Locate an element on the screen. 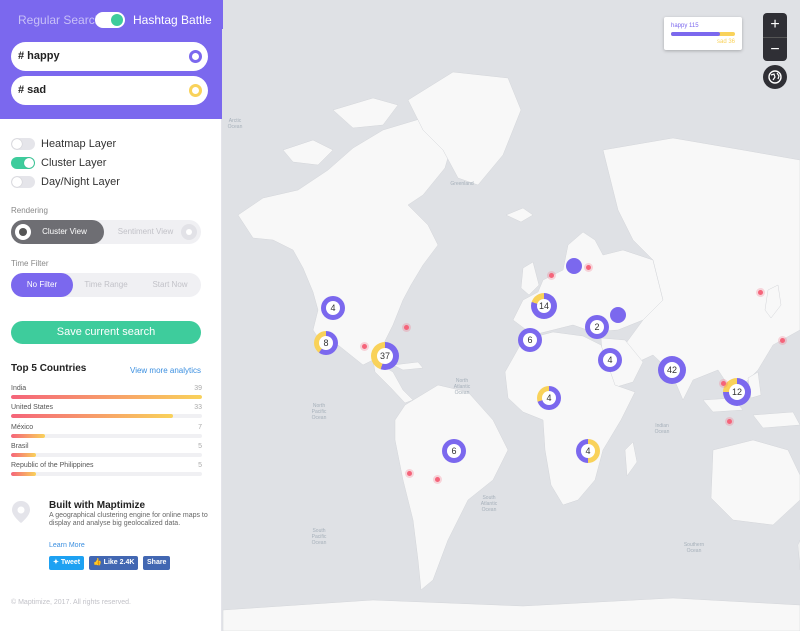 This screenshot has width=800, height=631. tweet-button: ✦ Tweet is located at coordinates (67, 563).